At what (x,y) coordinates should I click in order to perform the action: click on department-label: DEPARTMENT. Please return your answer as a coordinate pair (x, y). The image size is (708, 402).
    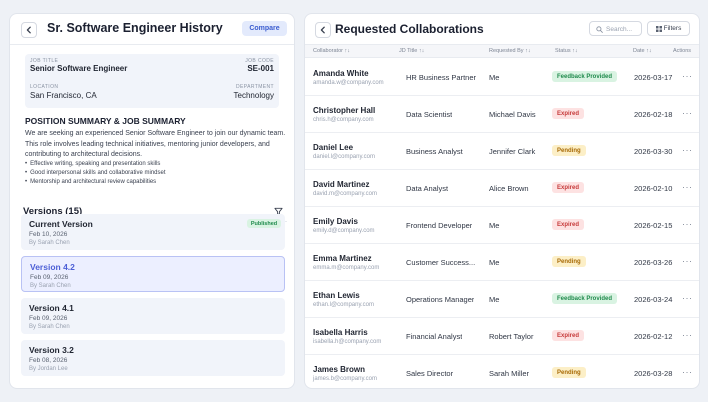
    Looking at the image, I should click on (255, 87).